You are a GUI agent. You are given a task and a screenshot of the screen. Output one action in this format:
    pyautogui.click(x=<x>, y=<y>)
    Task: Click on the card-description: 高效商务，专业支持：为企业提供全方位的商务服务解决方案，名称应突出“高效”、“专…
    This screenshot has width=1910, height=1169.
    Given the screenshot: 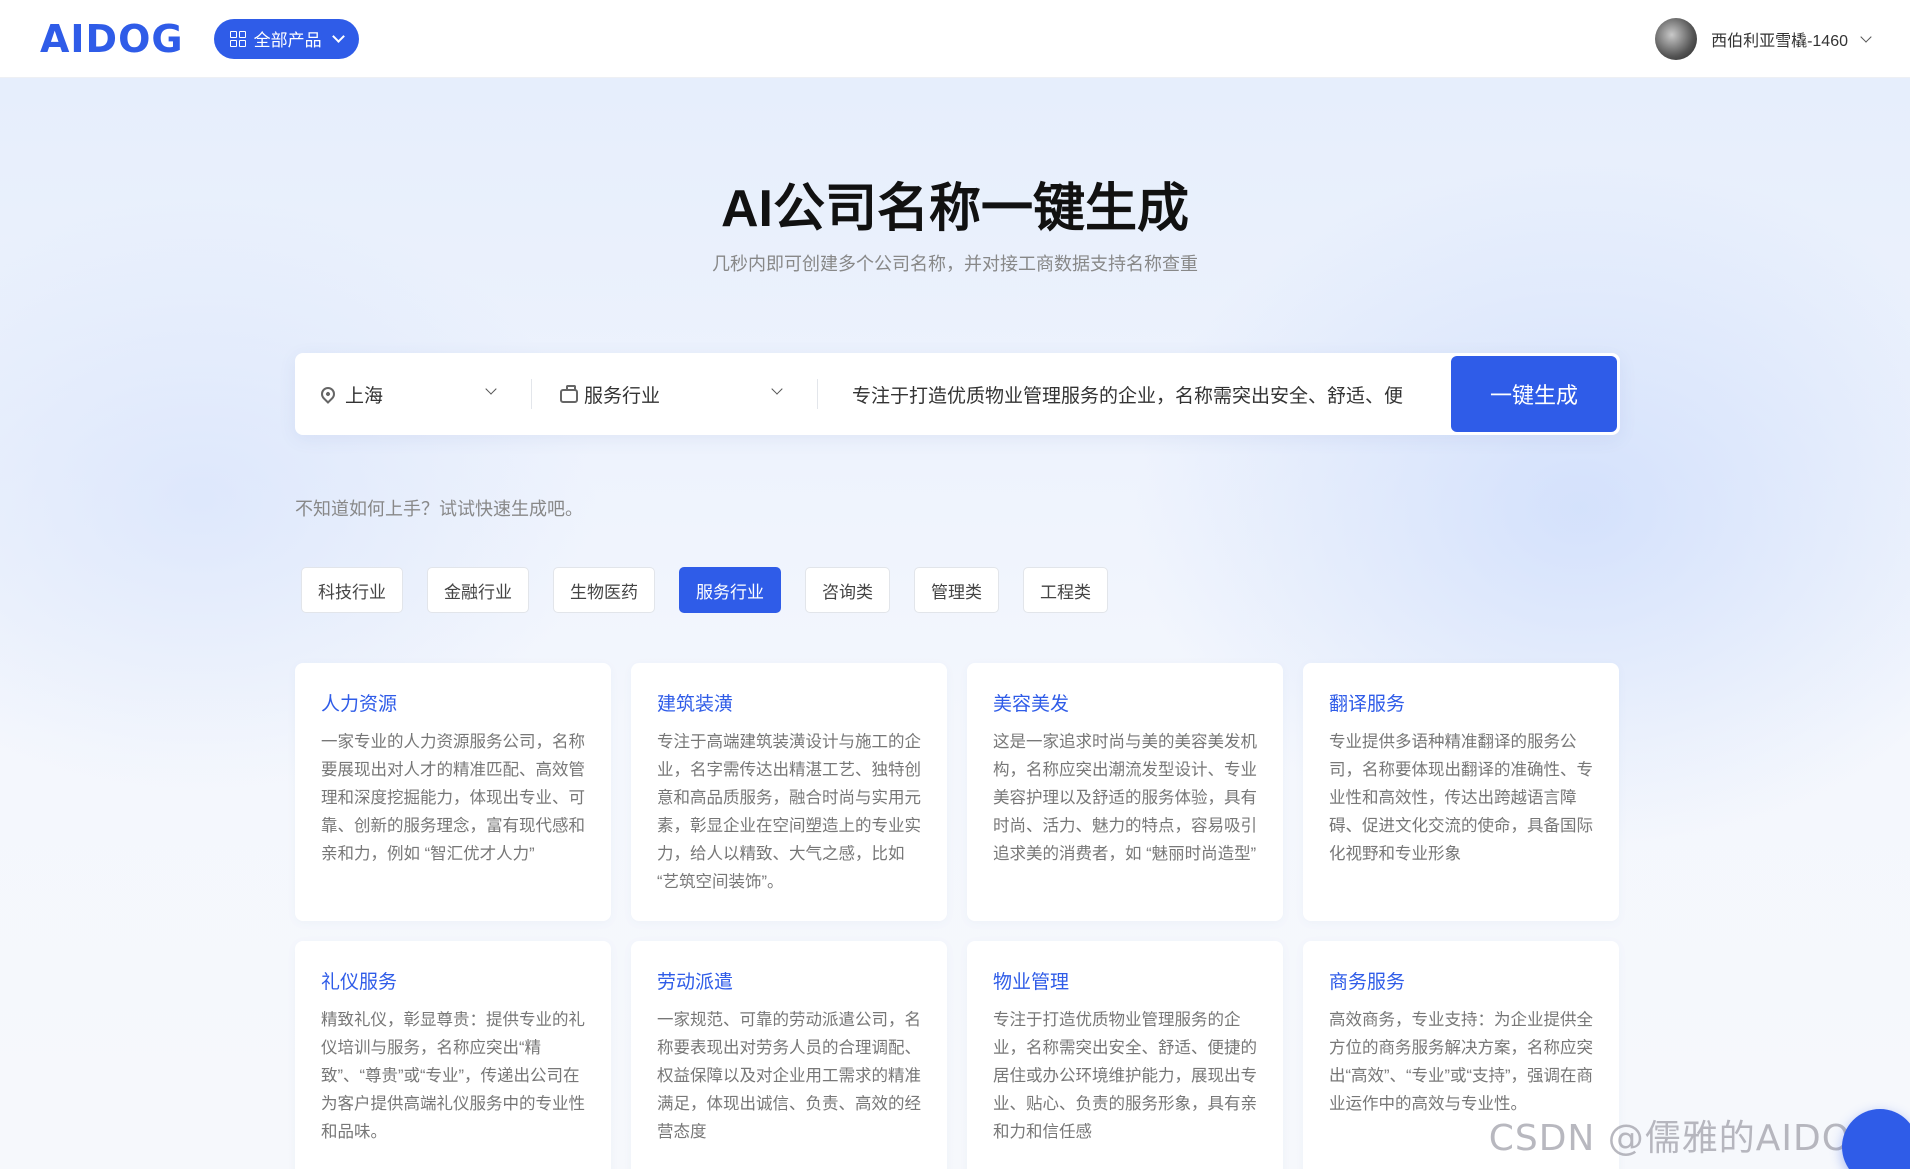 What is the action you would take?
    pyautogui.click(x=1461, y=1062)
    